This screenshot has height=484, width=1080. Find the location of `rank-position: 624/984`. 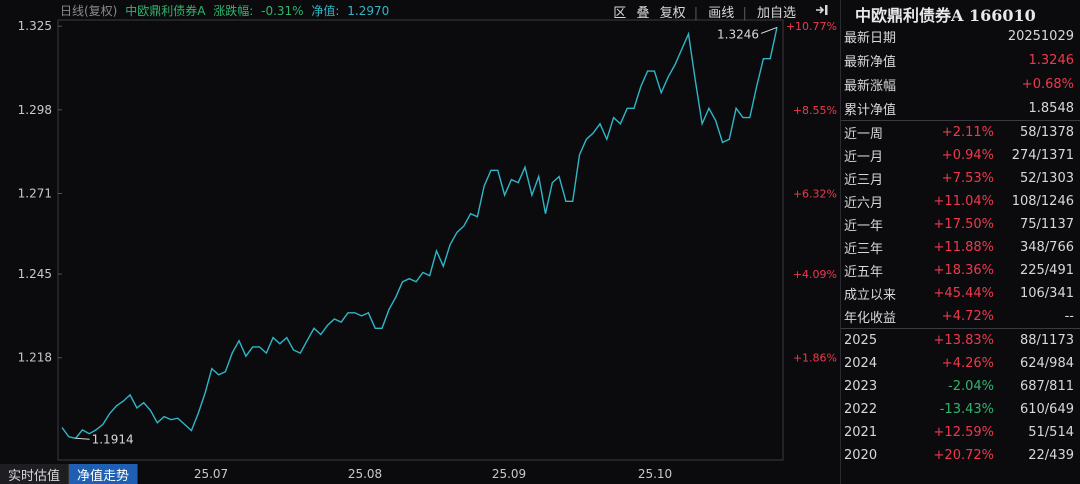

rank-position: 624/984 is located at coordinates (1046, 363).